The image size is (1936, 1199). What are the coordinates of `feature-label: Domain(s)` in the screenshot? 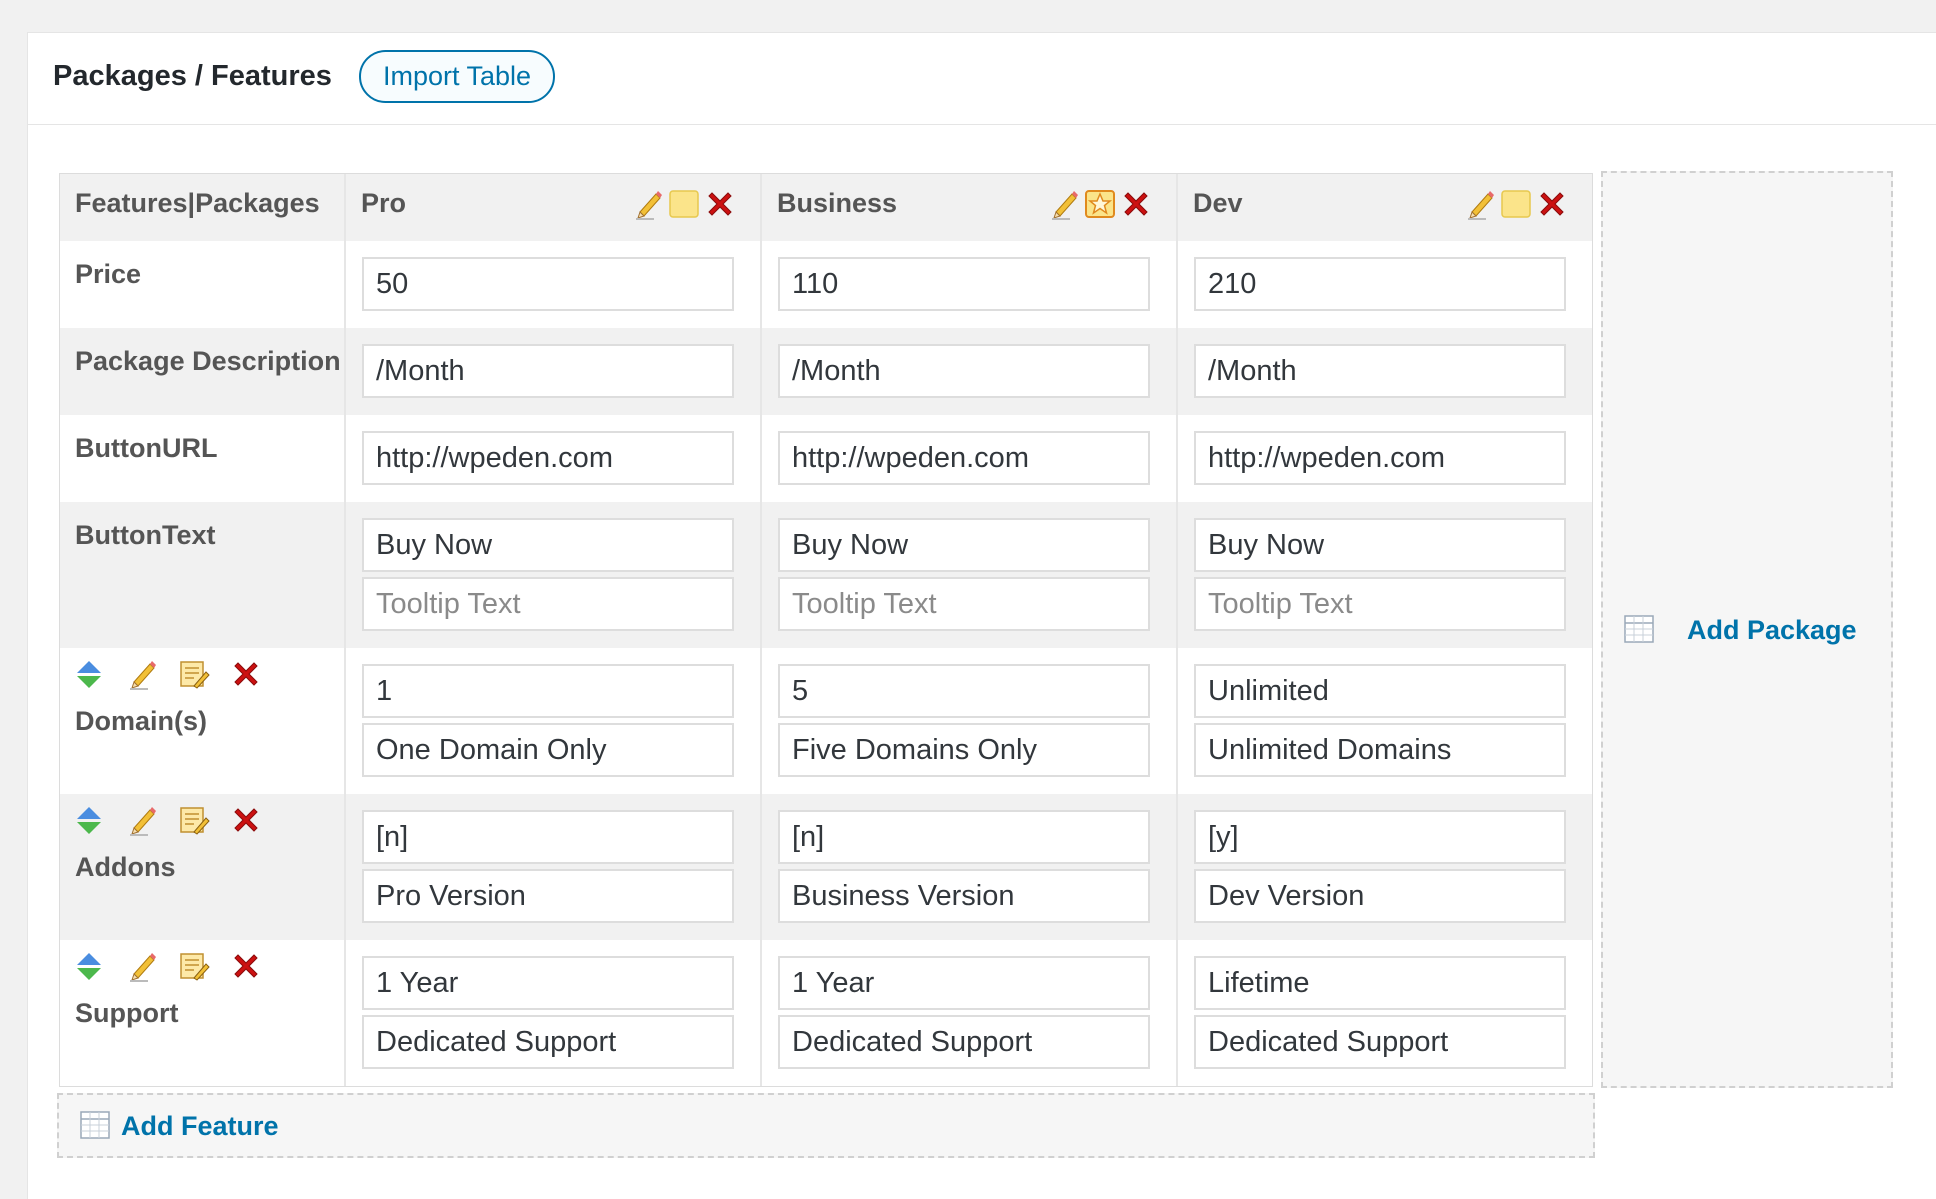 It's located at (141, 721).